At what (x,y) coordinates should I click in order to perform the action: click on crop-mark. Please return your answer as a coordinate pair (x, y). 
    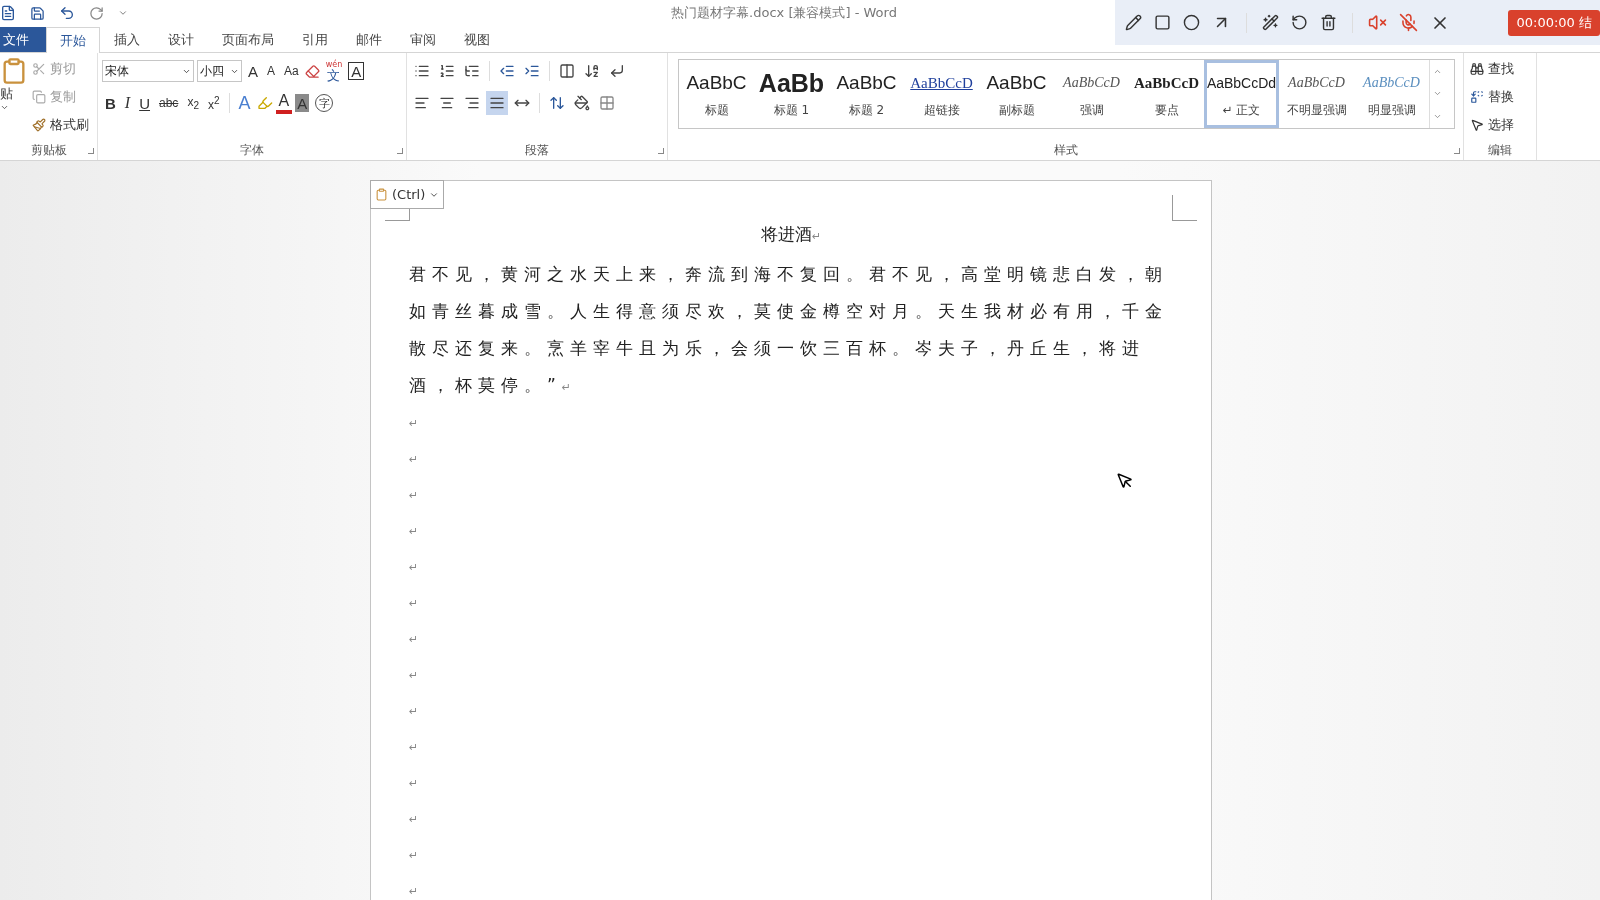
    Looking at the image, I should click on (1184, 208).